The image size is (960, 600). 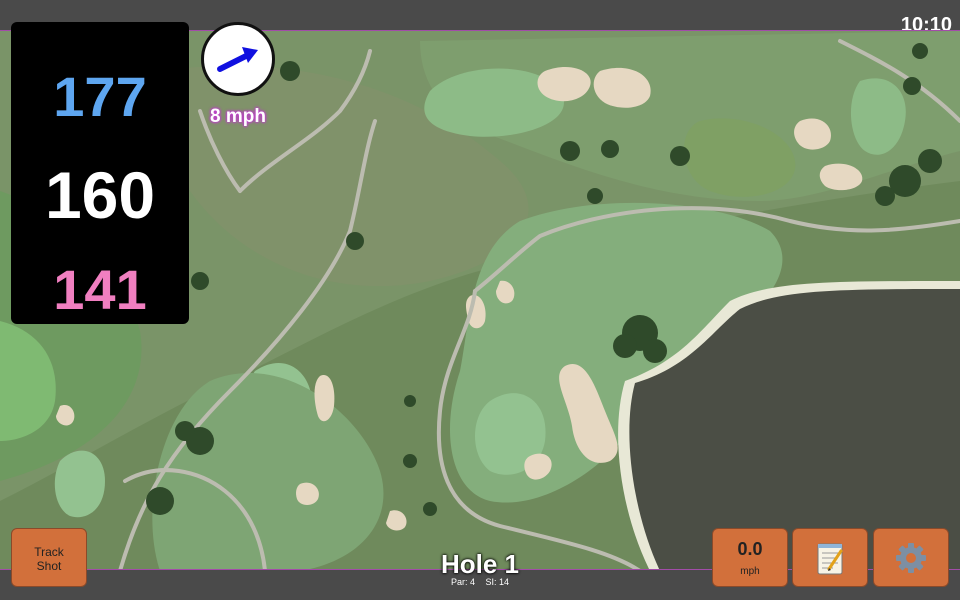 I want to click on notepad-icon, so click(x=830, y=559).